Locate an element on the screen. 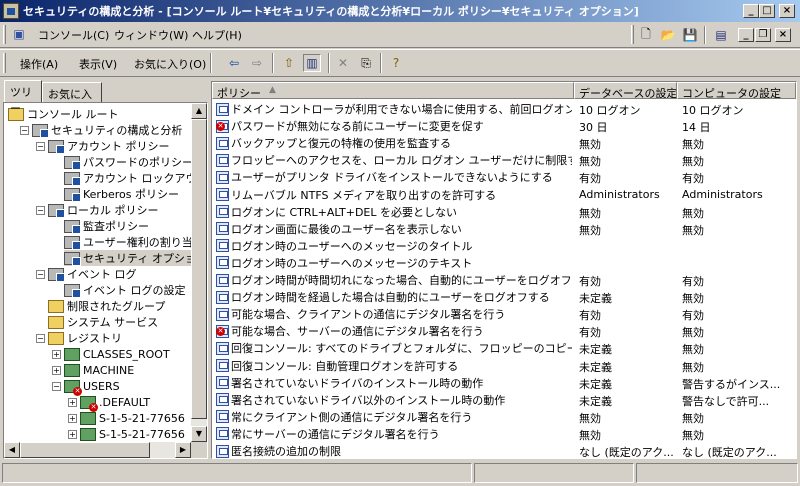 Image resolution: width=800 pixels, height=486 pixels. tree-node: コンソール ルート is located at coordinates (63, 114).